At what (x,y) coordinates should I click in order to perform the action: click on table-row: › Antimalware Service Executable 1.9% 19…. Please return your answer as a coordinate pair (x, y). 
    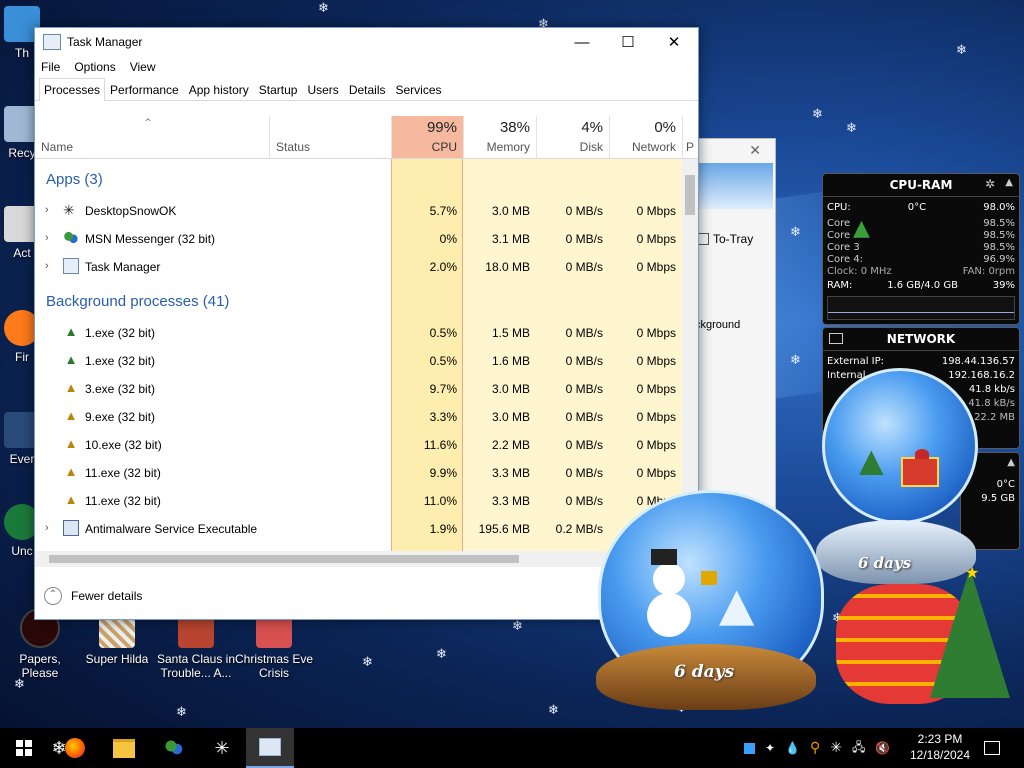
    Looking at the image, I should click on (358, 529).